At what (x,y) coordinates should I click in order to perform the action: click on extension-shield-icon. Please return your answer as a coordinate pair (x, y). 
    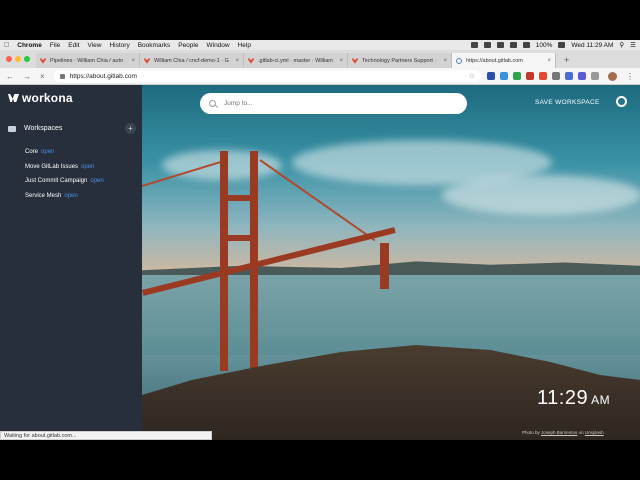
    Looking at the image, I should click on (530, 76).